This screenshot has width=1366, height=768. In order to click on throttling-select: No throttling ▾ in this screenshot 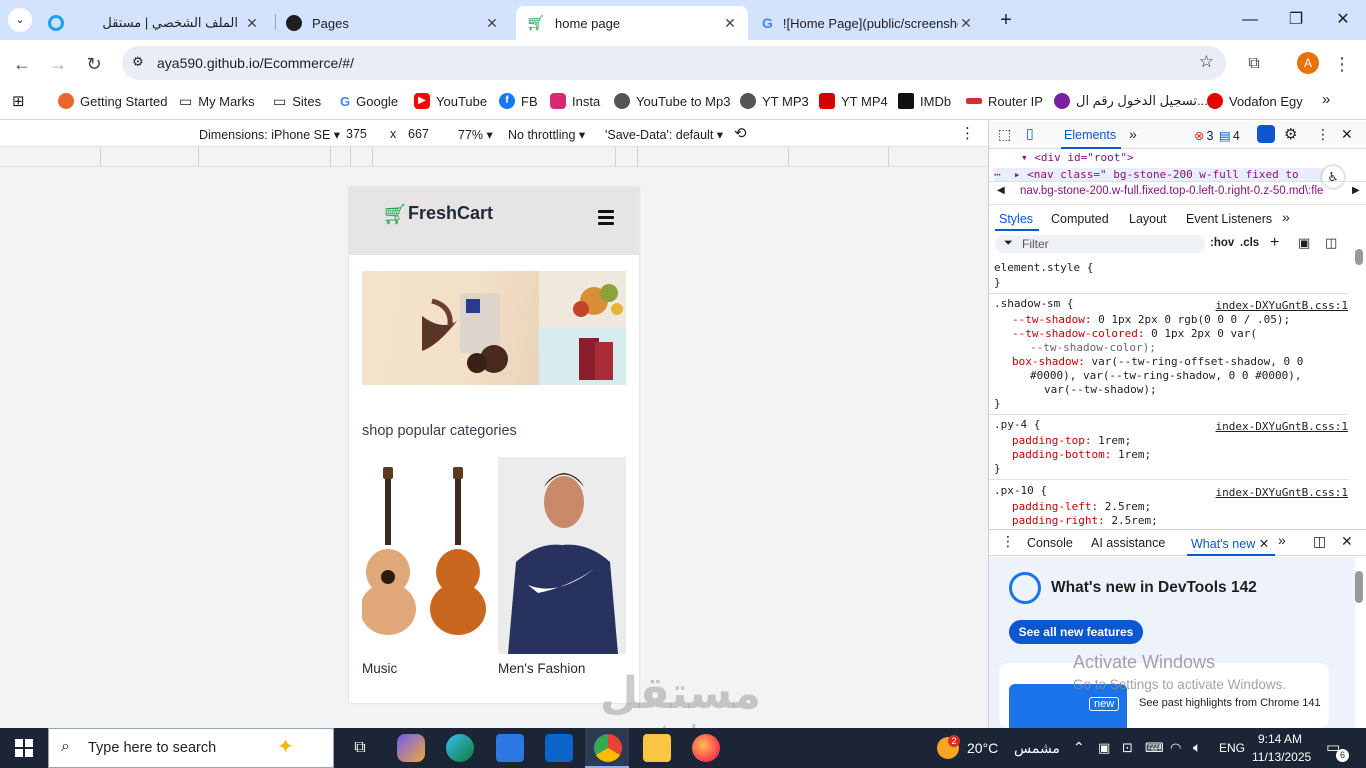, I will do `click(546, 134)`.